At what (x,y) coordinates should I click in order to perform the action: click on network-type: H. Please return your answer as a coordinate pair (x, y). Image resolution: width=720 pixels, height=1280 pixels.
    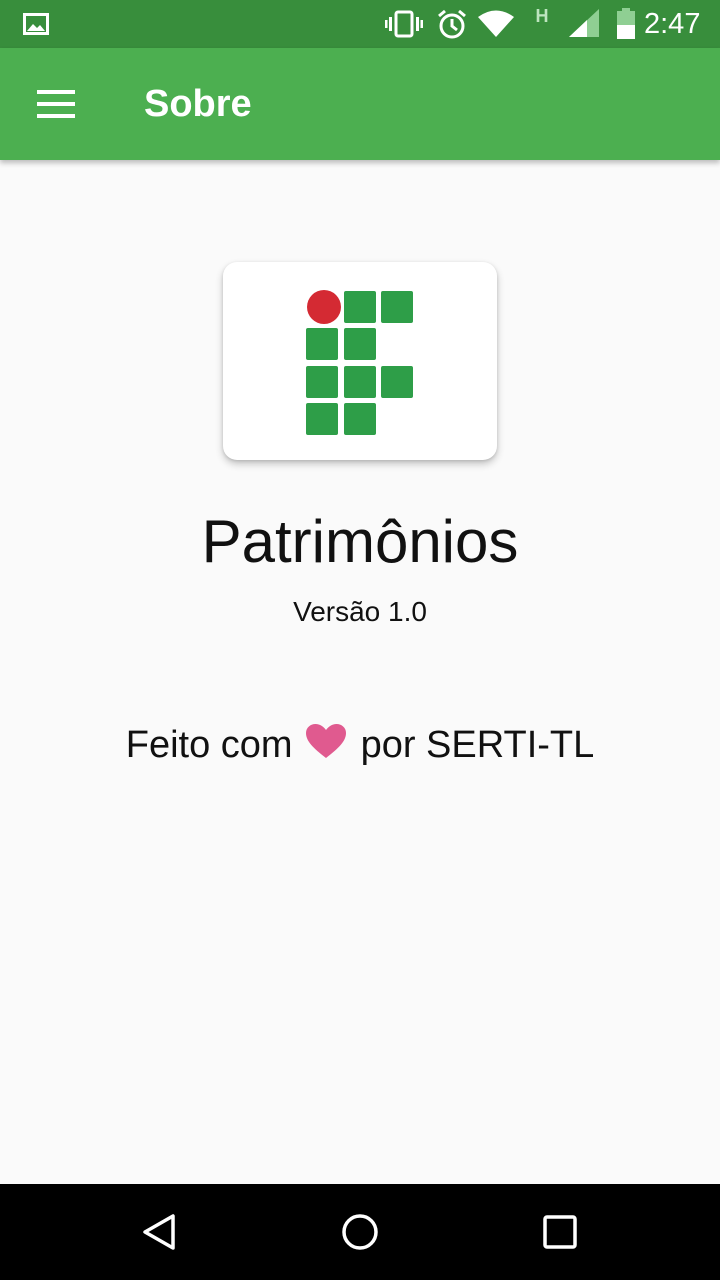
    Looking at the image, I should click on (542, 16).